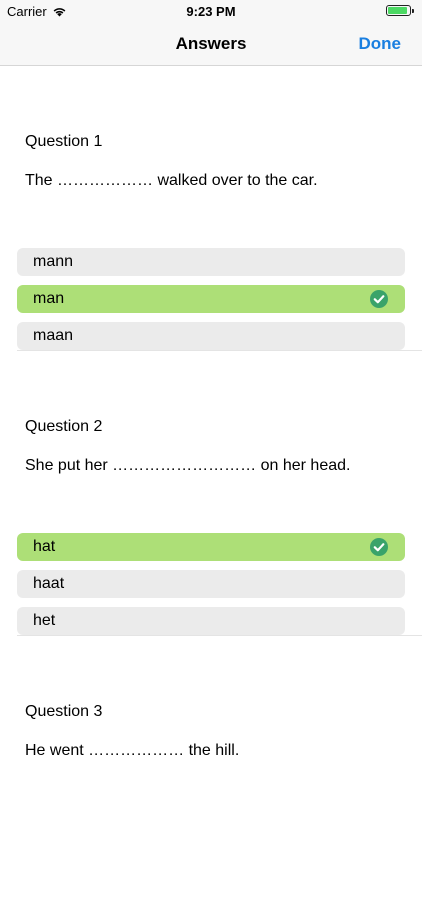 The image size is (422, 921). What do you see at coordinates (49, 298) in the screenshot?
I see `answer-option-label: man` at bounding box center [49, 298].